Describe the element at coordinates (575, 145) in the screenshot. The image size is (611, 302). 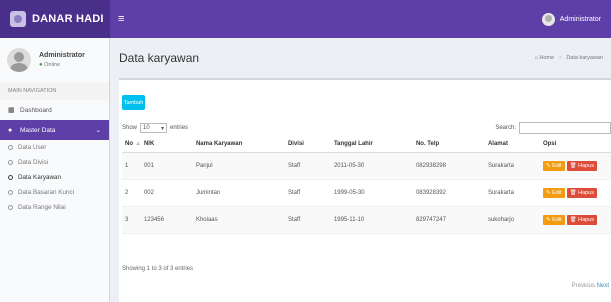
I see `column-header-opsi: Opsi` at that location.